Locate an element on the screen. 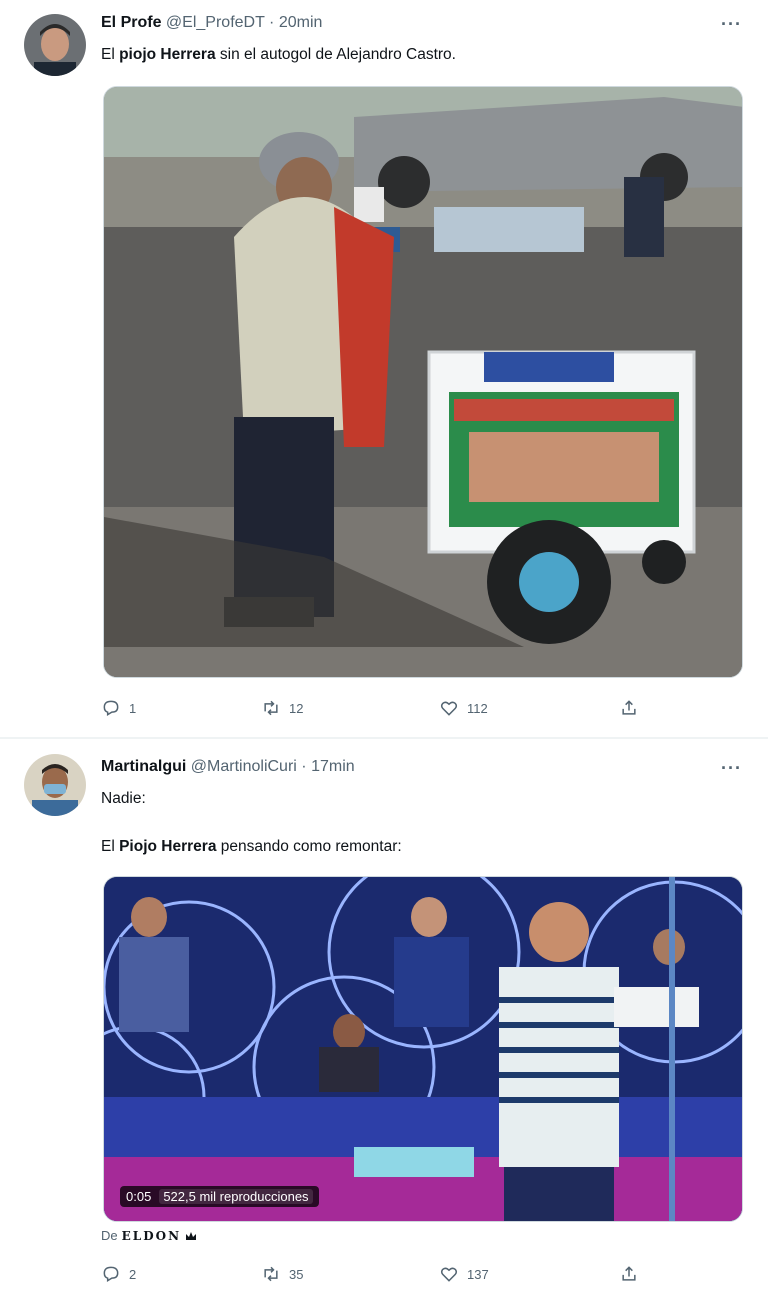 This screenshot has width=768, height=1303. crown-icon is located at coordinates (191, 1235).